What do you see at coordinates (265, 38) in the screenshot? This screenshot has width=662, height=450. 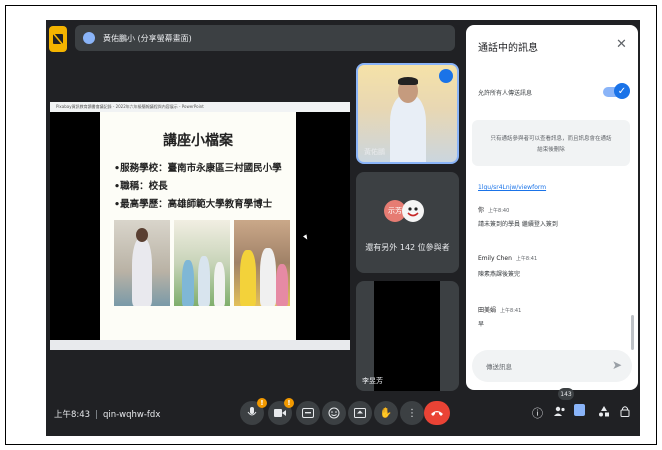 I see `presenting-banner: 黃佑鵬小 (分享螢幕畫面)` at bounding box center [265, 38].